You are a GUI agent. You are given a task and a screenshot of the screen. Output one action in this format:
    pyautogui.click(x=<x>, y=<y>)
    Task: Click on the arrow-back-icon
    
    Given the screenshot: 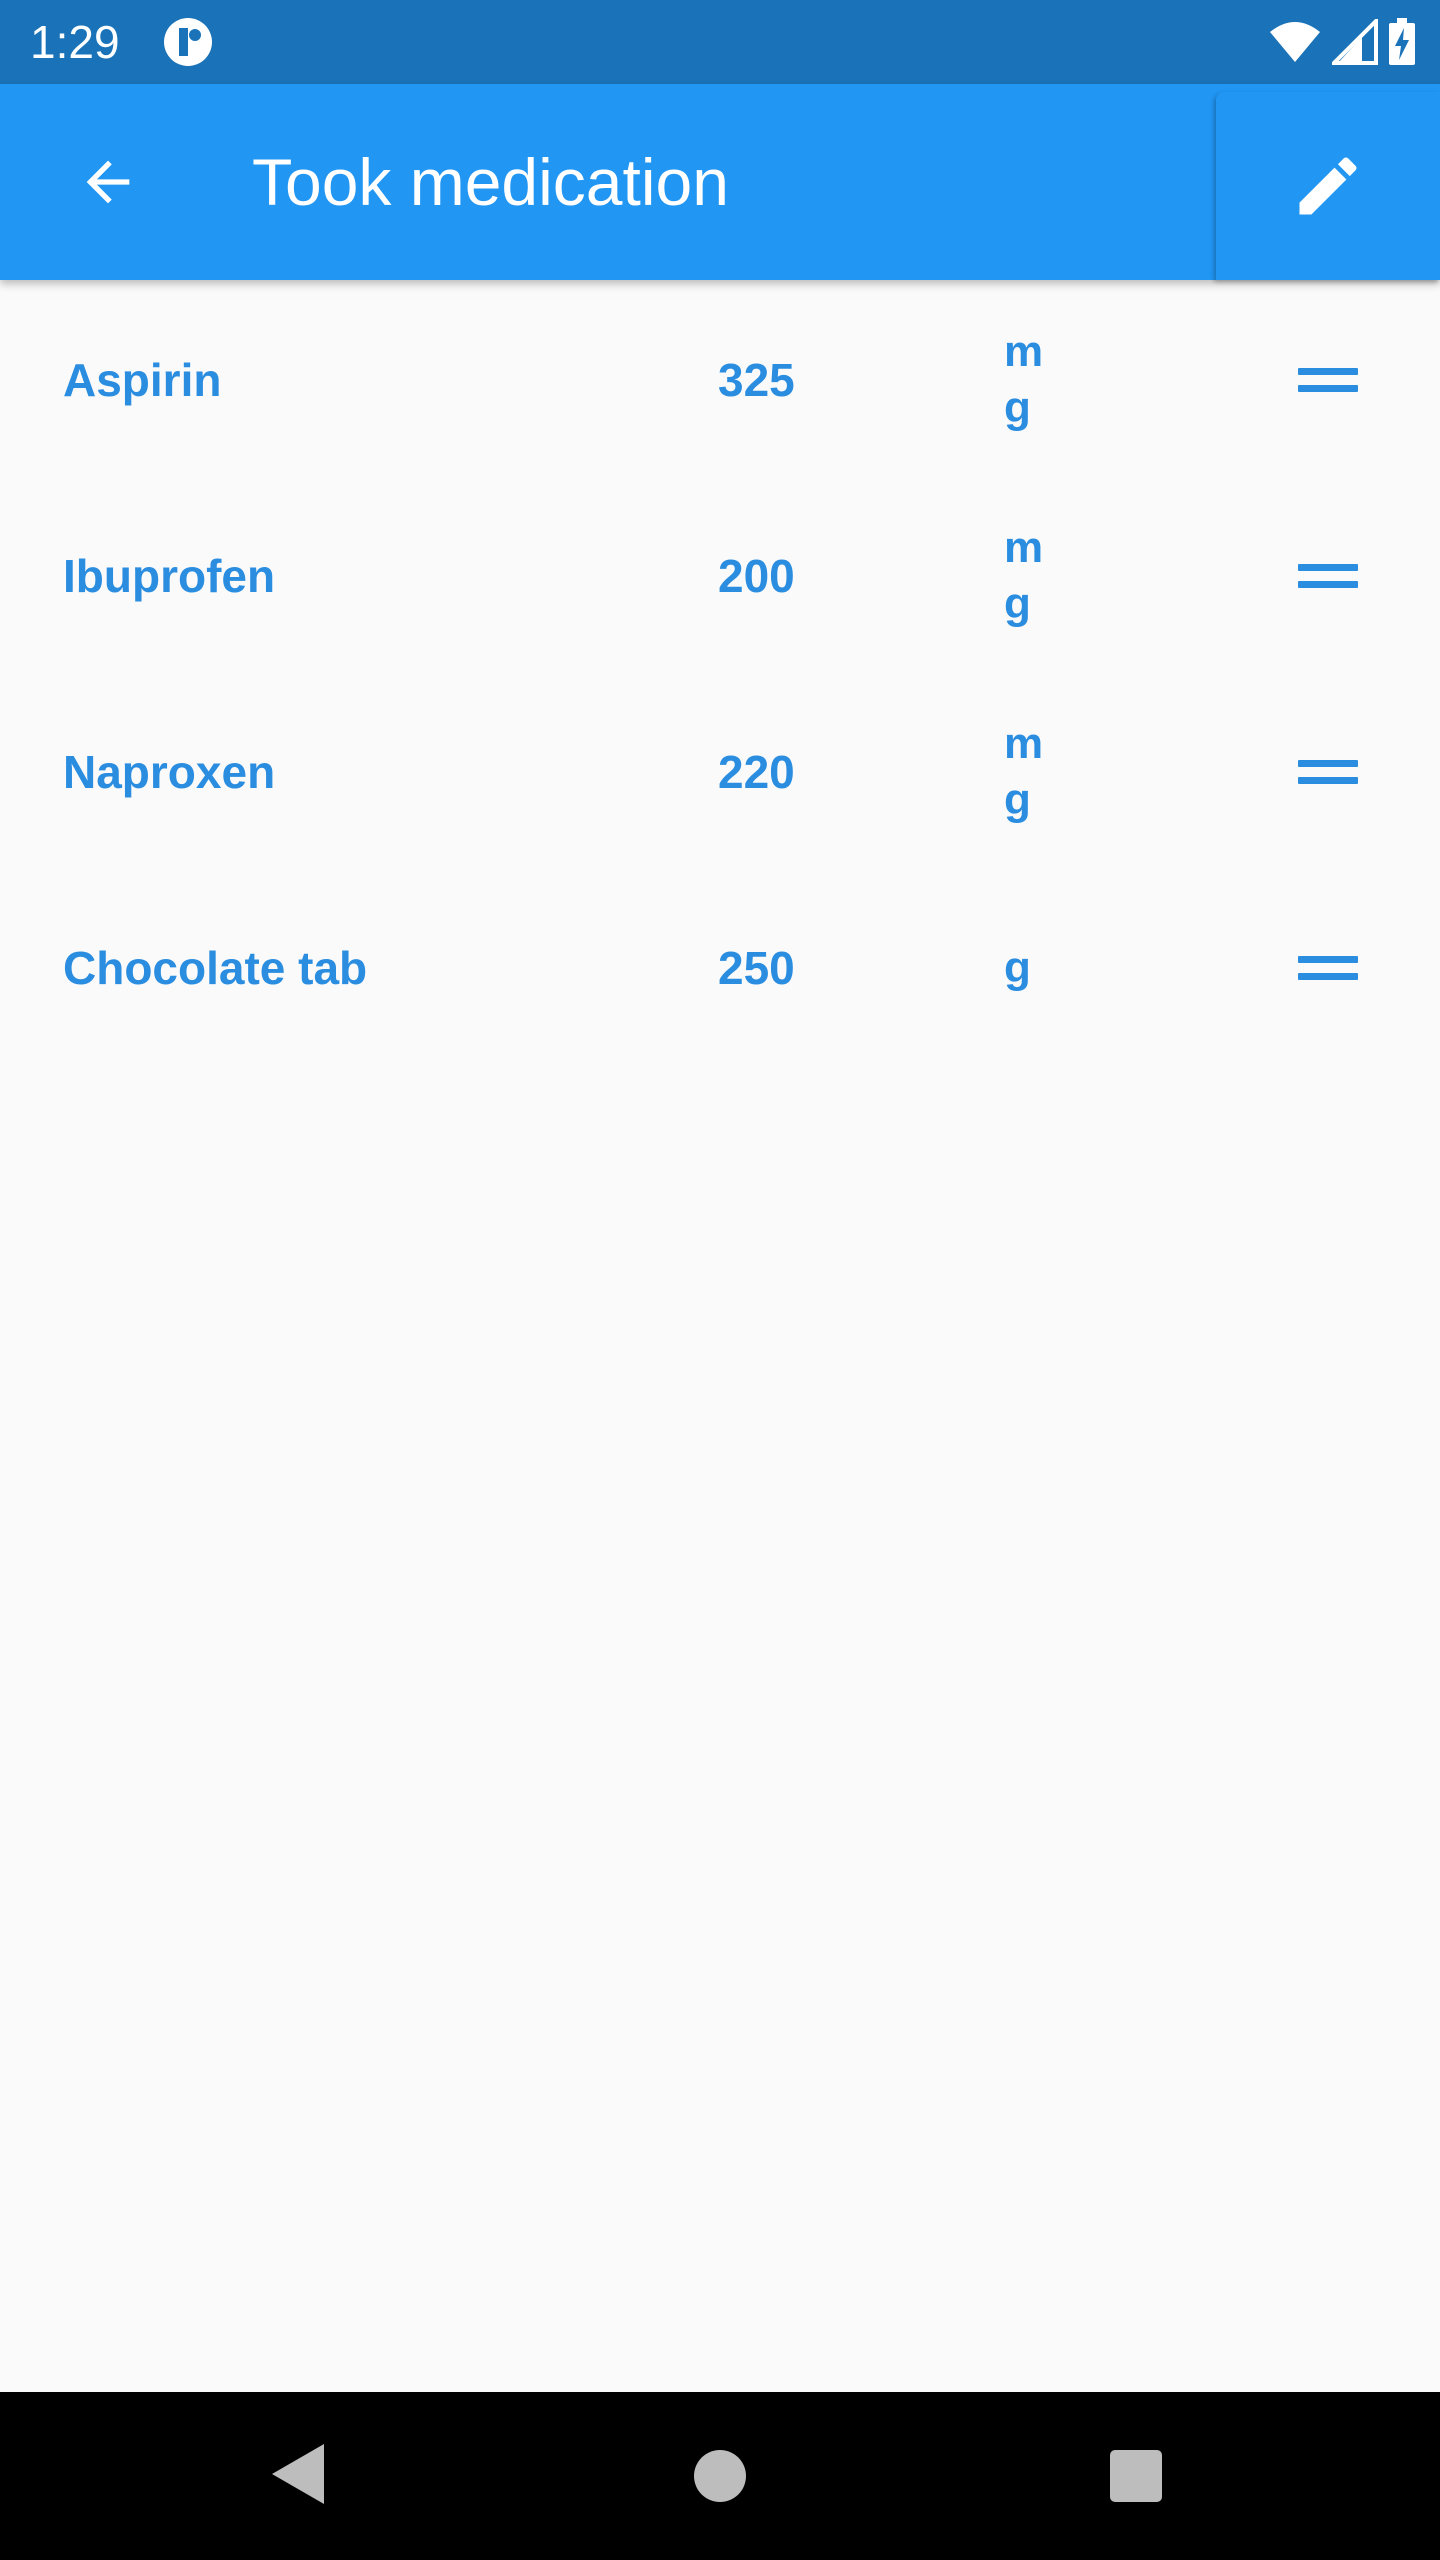 What is the action you would take?
    pyautogui.click(x=108, y=182)
    